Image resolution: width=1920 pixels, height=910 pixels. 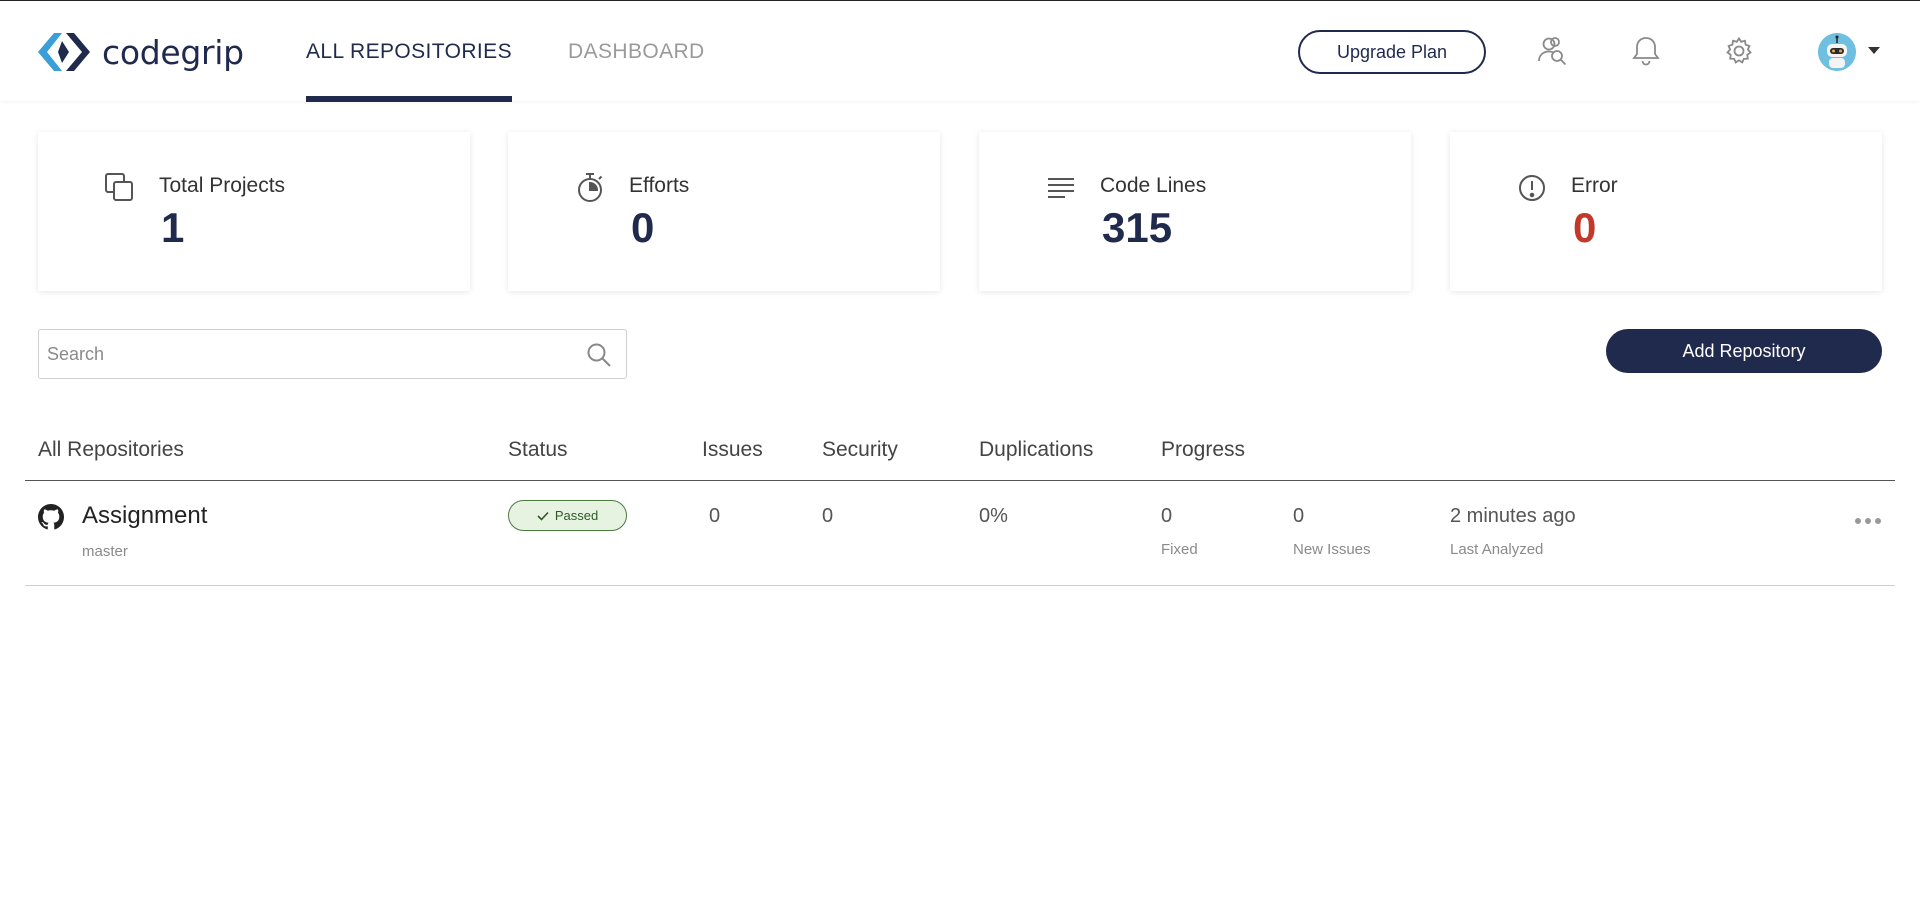 What do you see at coordinates (732, 449) in the screenshot?
I see `column-header-issues: Issues` at bounding box center [732, 449].